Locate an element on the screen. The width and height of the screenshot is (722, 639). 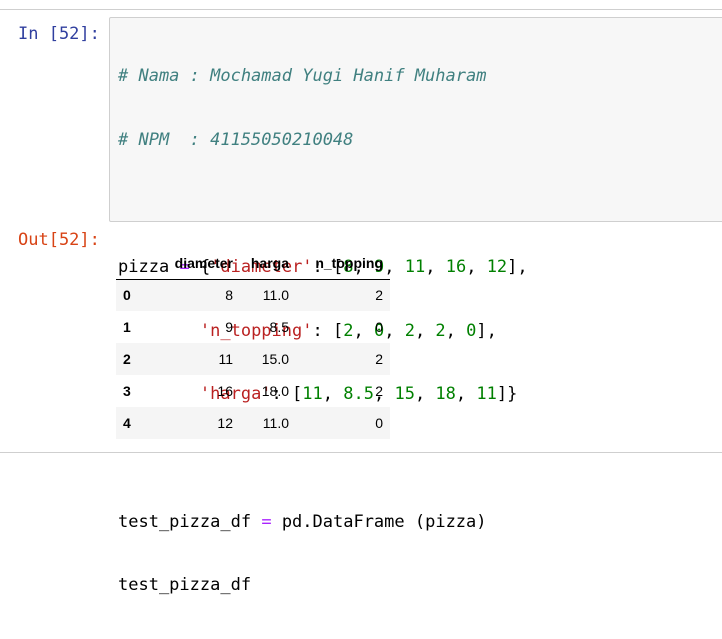
table-row: 4 12 11.0 0 is located at coordinates (253, 423).